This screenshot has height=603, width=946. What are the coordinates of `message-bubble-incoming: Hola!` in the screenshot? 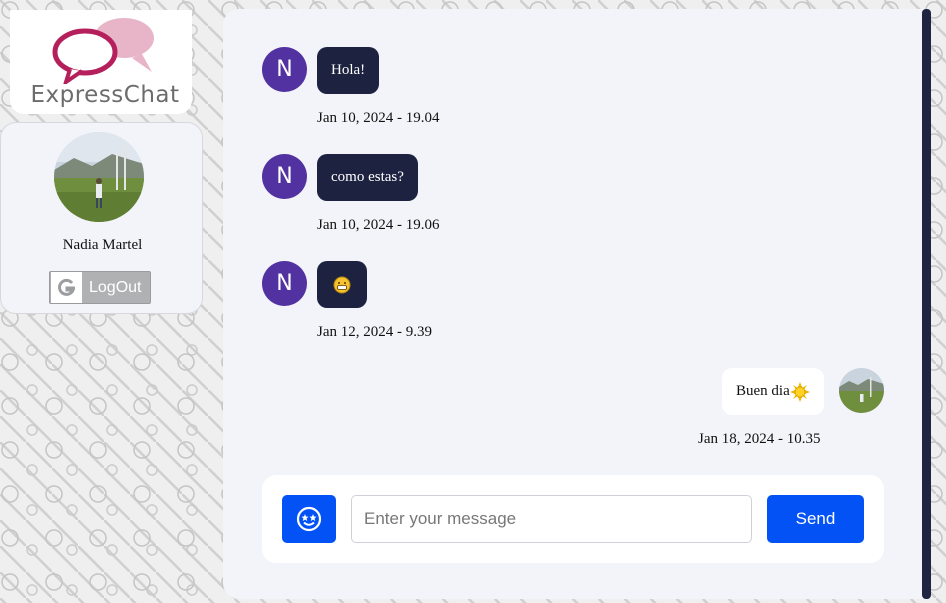 It's located at (348, 70).